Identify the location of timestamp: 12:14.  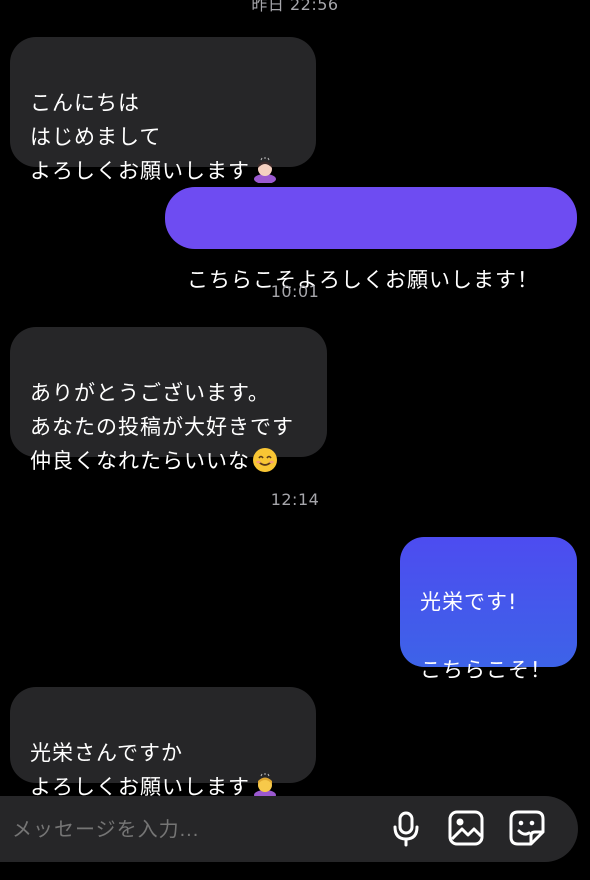
(295, 499).